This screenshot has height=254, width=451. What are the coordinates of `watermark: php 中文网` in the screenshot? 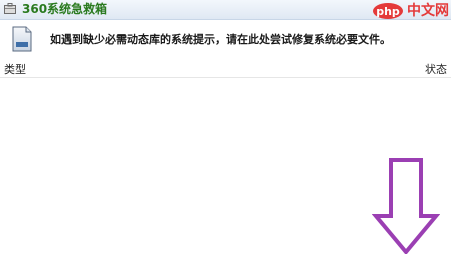 It's located at (410, 11).